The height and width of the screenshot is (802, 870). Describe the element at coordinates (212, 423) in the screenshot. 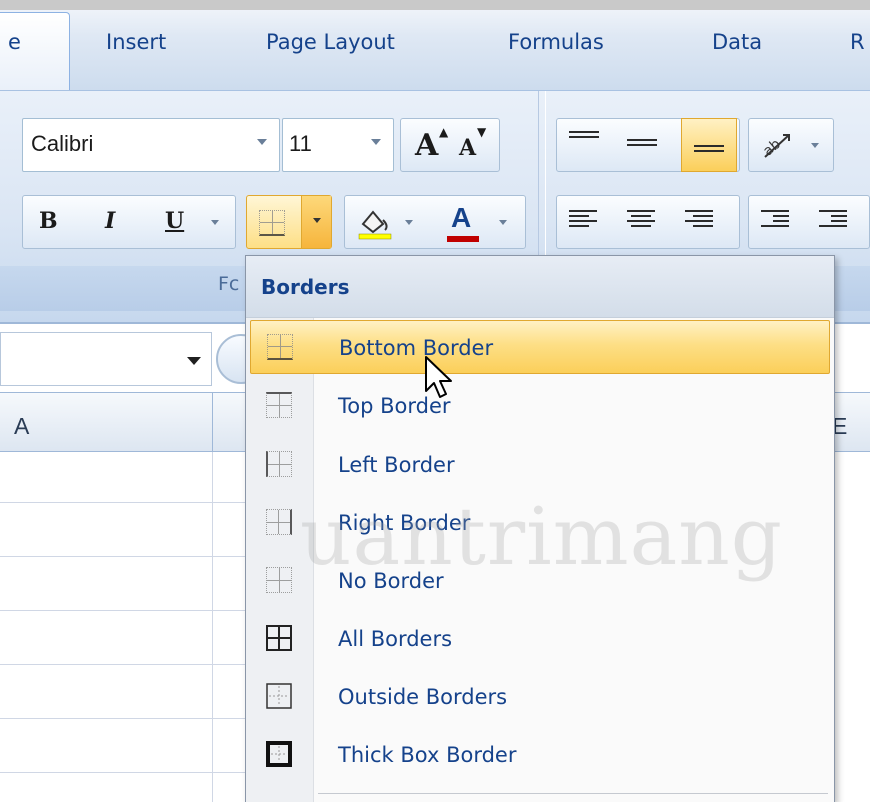

I see `column-divider` at that location.